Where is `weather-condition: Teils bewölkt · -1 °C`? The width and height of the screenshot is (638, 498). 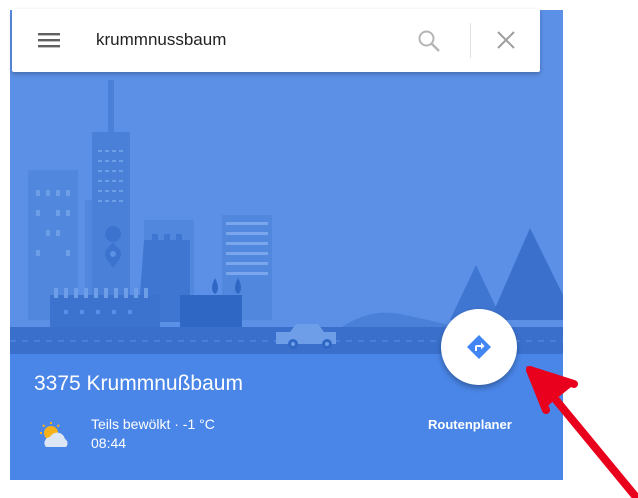
weather-condition: Teils bewölkt · -1 °C is located at coordinates (153, 424).